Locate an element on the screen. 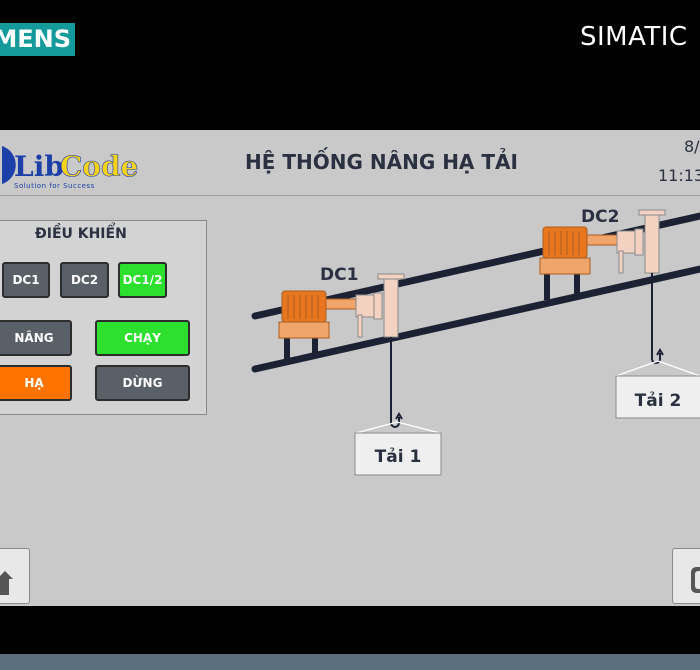 The height and width of the screenshot is (670, 700). brand-logo: SIEMENS is located at coordinates (37, 39).